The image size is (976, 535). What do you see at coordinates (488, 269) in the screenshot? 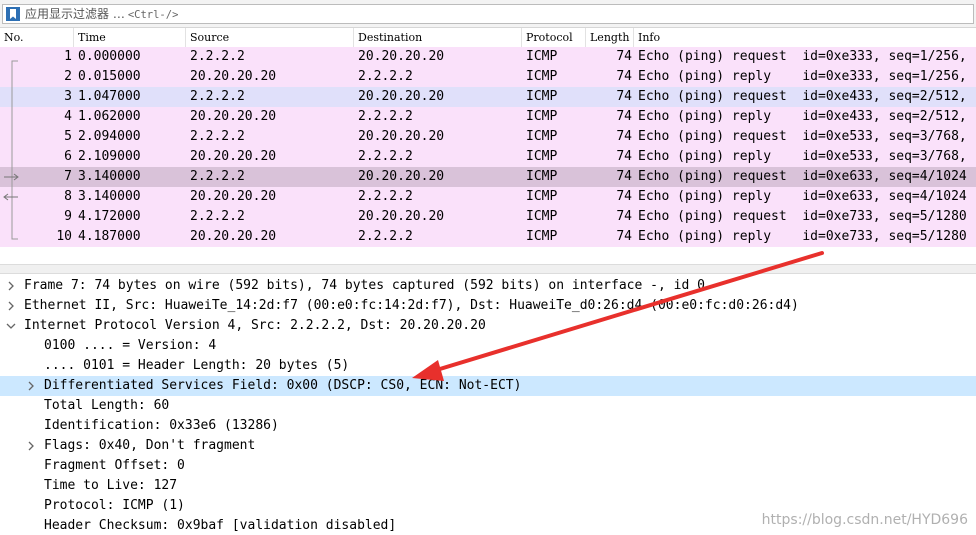
I see `pane-splitter` at bounding box center [488, 269].